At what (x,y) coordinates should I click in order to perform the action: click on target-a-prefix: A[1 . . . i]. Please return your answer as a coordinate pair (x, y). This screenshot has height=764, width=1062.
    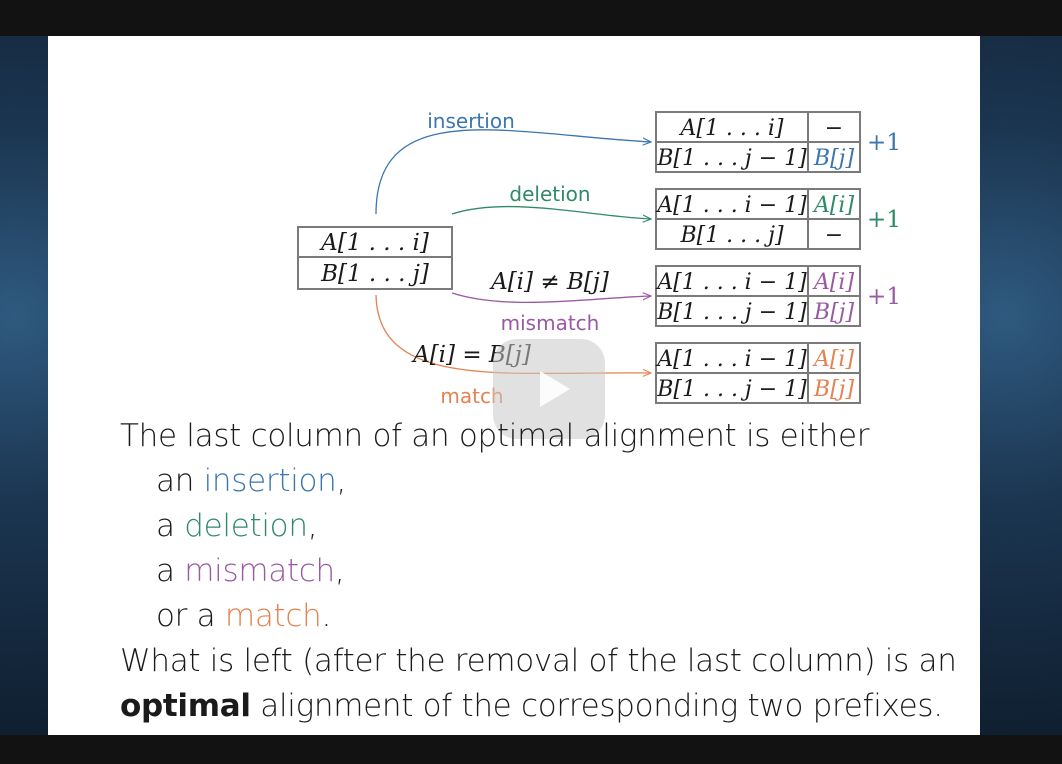
    Looking at the image, I should click on (730, 128).